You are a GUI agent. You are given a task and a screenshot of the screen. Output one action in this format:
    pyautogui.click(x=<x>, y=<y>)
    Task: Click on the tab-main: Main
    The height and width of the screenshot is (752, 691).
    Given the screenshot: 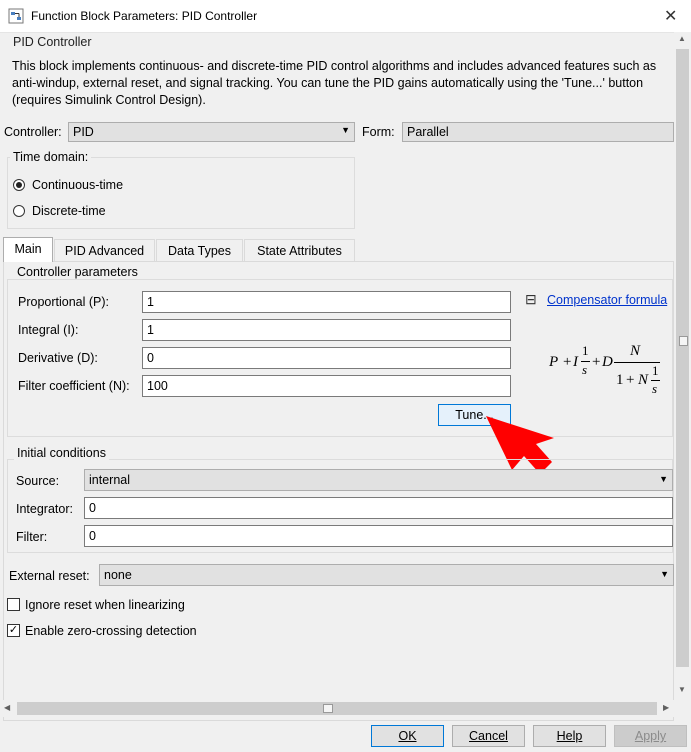 What is the action you would take?
    pyautogui.click(x=28, y=249)
    